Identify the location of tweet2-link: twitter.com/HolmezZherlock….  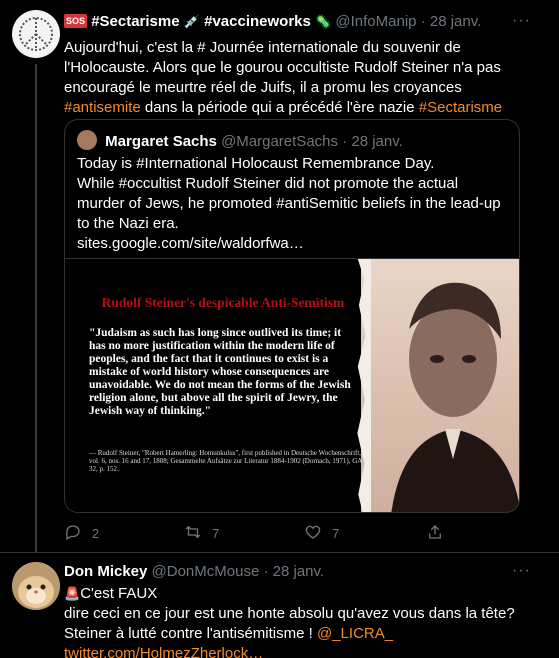
(304, 651).